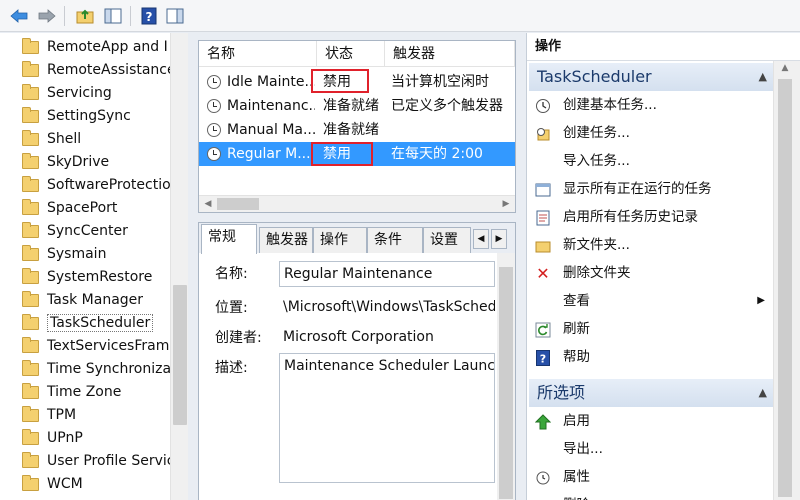 Image resolution: width=800 pixels, height=500 pixels. I want to click on action-label: 启用, so click(576, 421).